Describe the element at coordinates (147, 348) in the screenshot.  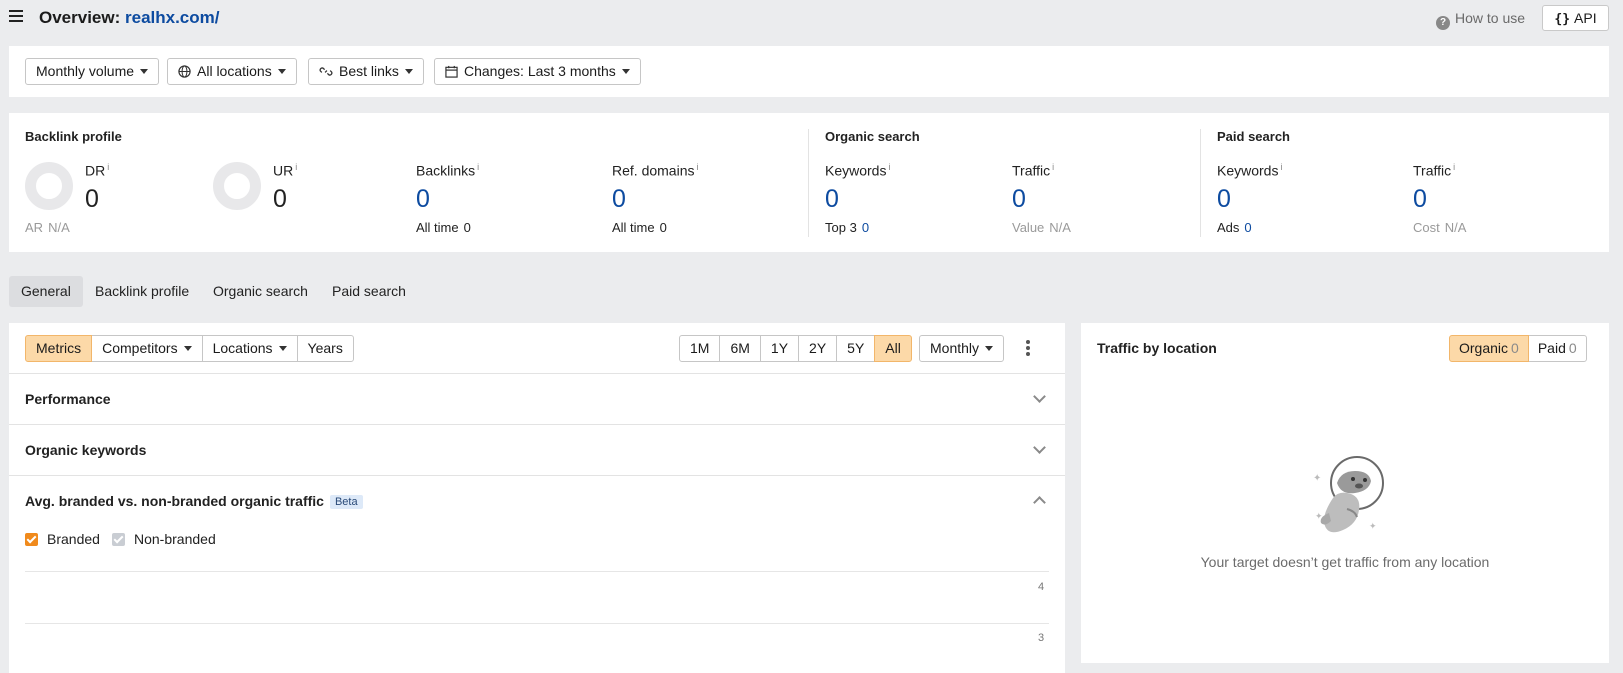
I see `competitors-dropdown: Competitors` at that location.